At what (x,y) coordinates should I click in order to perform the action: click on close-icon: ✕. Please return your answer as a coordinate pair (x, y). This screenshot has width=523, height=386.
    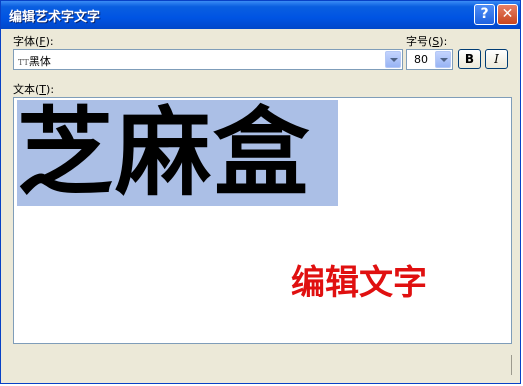
    Looking at the image, I should click on (507, 14).